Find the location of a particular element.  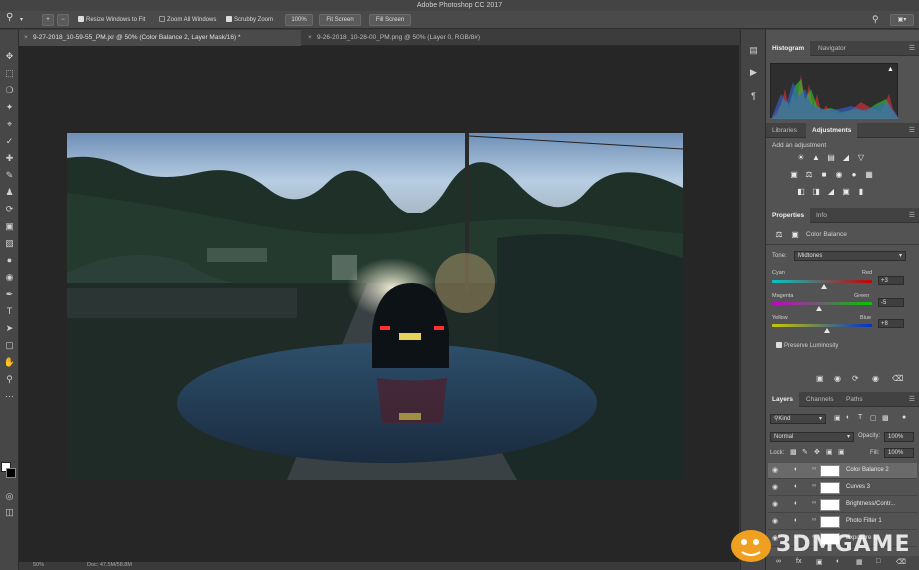

tab-libraries: Libraries is located at coordinates (784, 130).